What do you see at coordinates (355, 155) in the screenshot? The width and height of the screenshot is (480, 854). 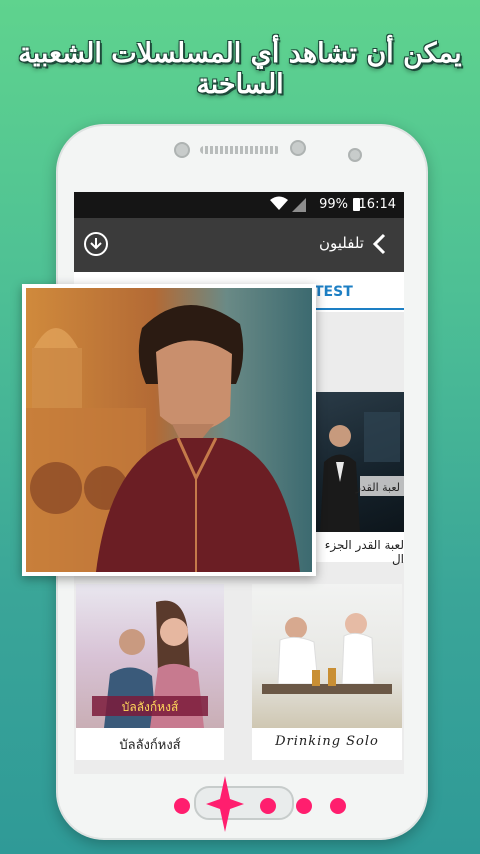 I see `light-sensor-icon` at bounding box center [355, 155].